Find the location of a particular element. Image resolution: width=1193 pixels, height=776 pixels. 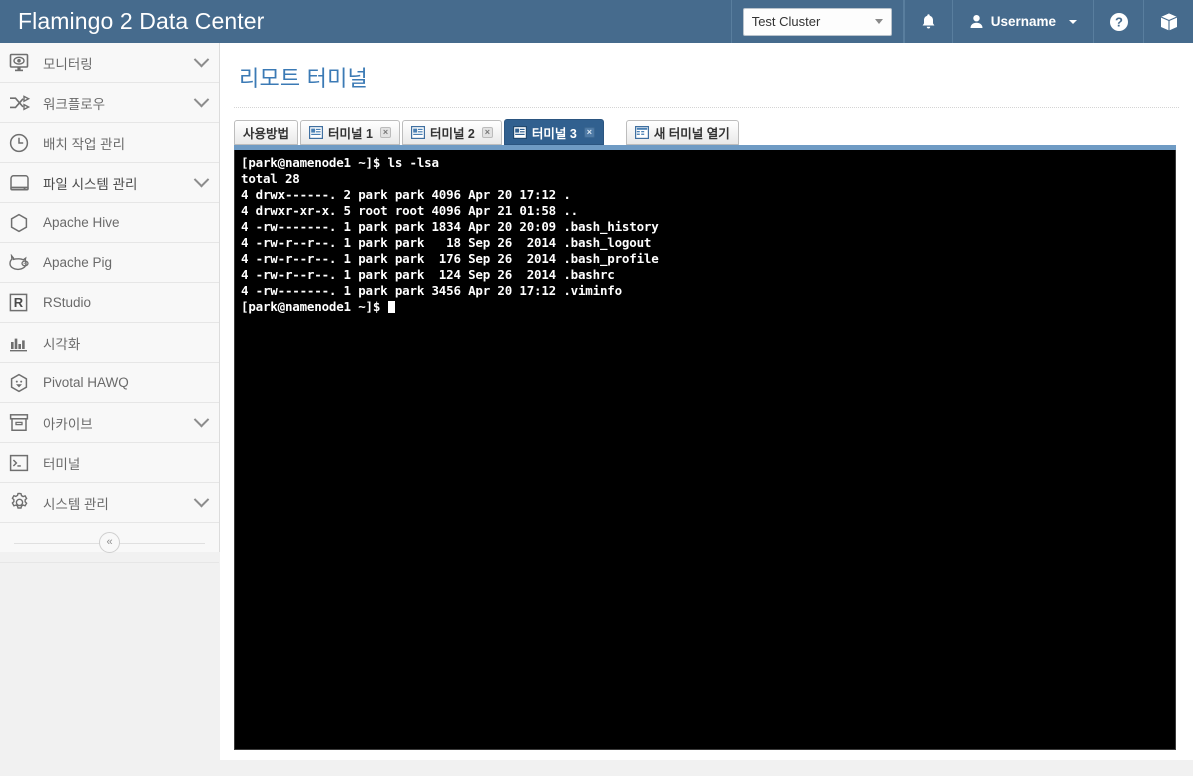

sidebar-item-terminal: 터미널 is located at coordinates (109, 463).